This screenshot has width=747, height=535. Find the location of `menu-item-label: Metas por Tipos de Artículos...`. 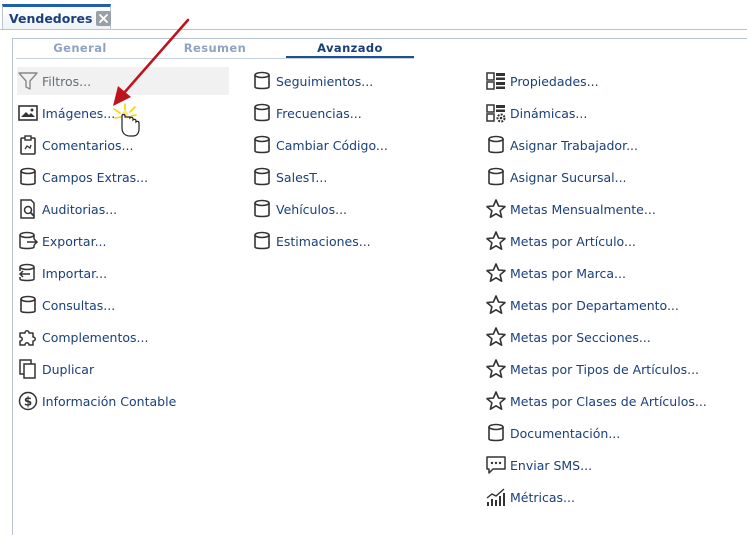

menu-item-label: Metas por Tipos de Artículos... is located at coordinates (605, 369).